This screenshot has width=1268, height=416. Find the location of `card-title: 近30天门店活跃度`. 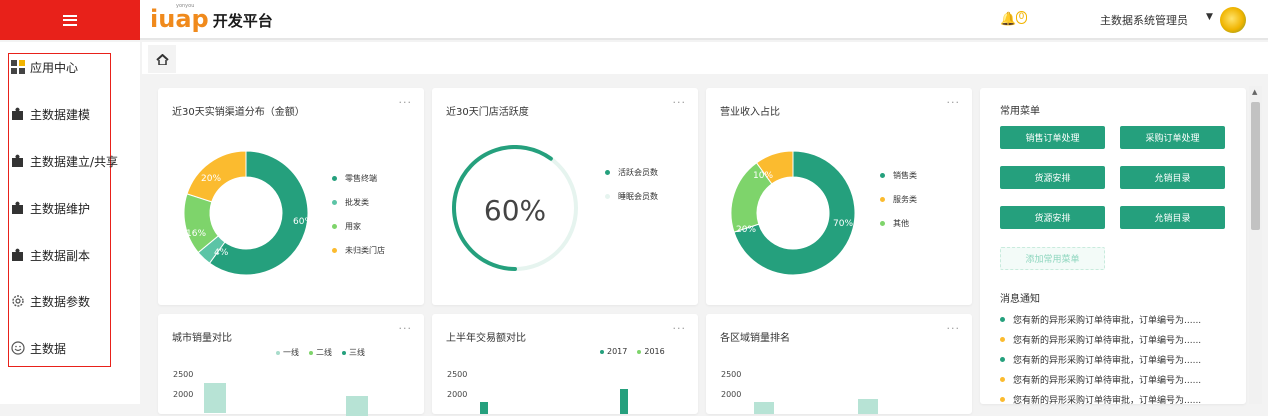

card-title: 近30天门店活跃度 is located at coordinates (487, 112).